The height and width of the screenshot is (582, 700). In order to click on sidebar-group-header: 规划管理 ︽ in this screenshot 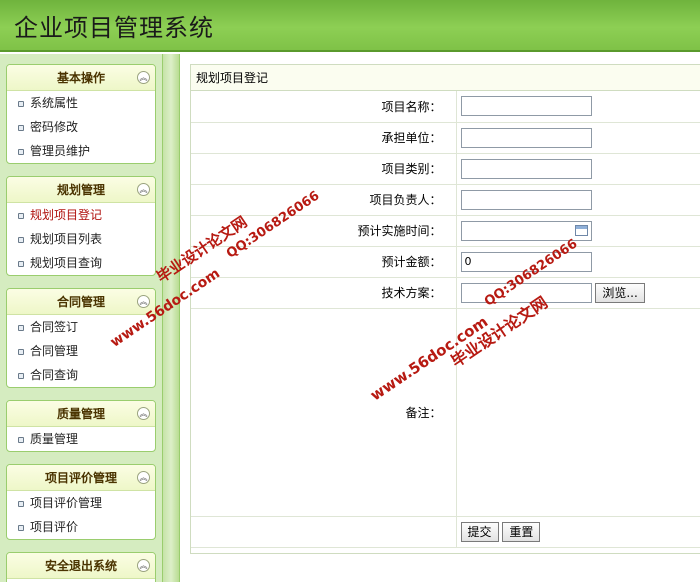, I will do `click(81, 190)`.